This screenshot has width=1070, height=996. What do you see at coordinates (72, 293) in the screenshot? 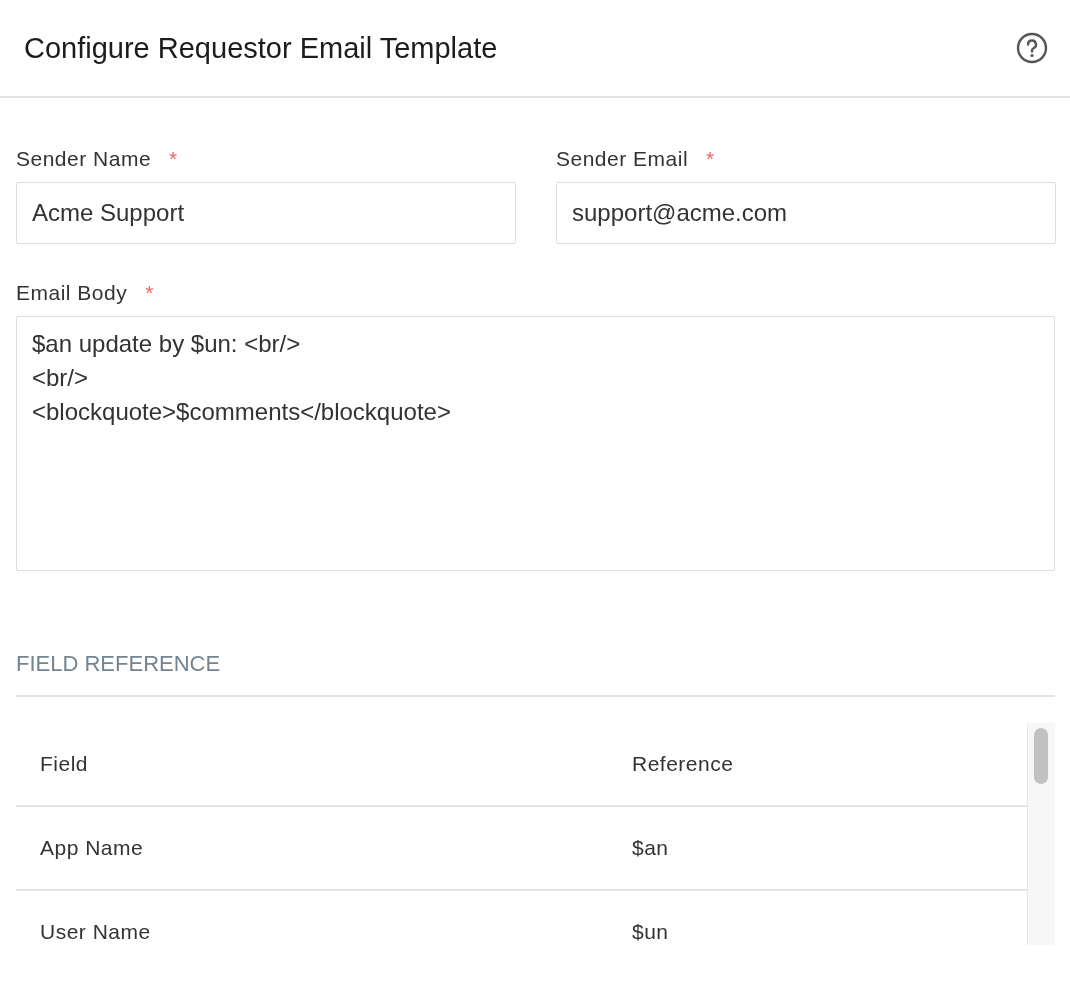
I see `field-label: Email Body` at bounding box center [72, 293].